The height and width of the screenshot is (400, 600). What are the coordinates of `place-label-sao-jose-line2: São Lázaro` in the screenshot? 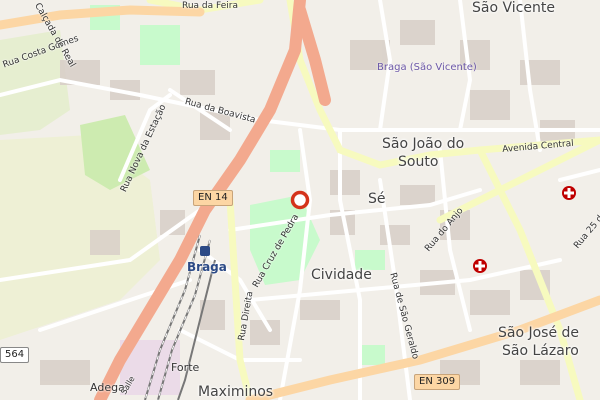 It's located at (540, 351).